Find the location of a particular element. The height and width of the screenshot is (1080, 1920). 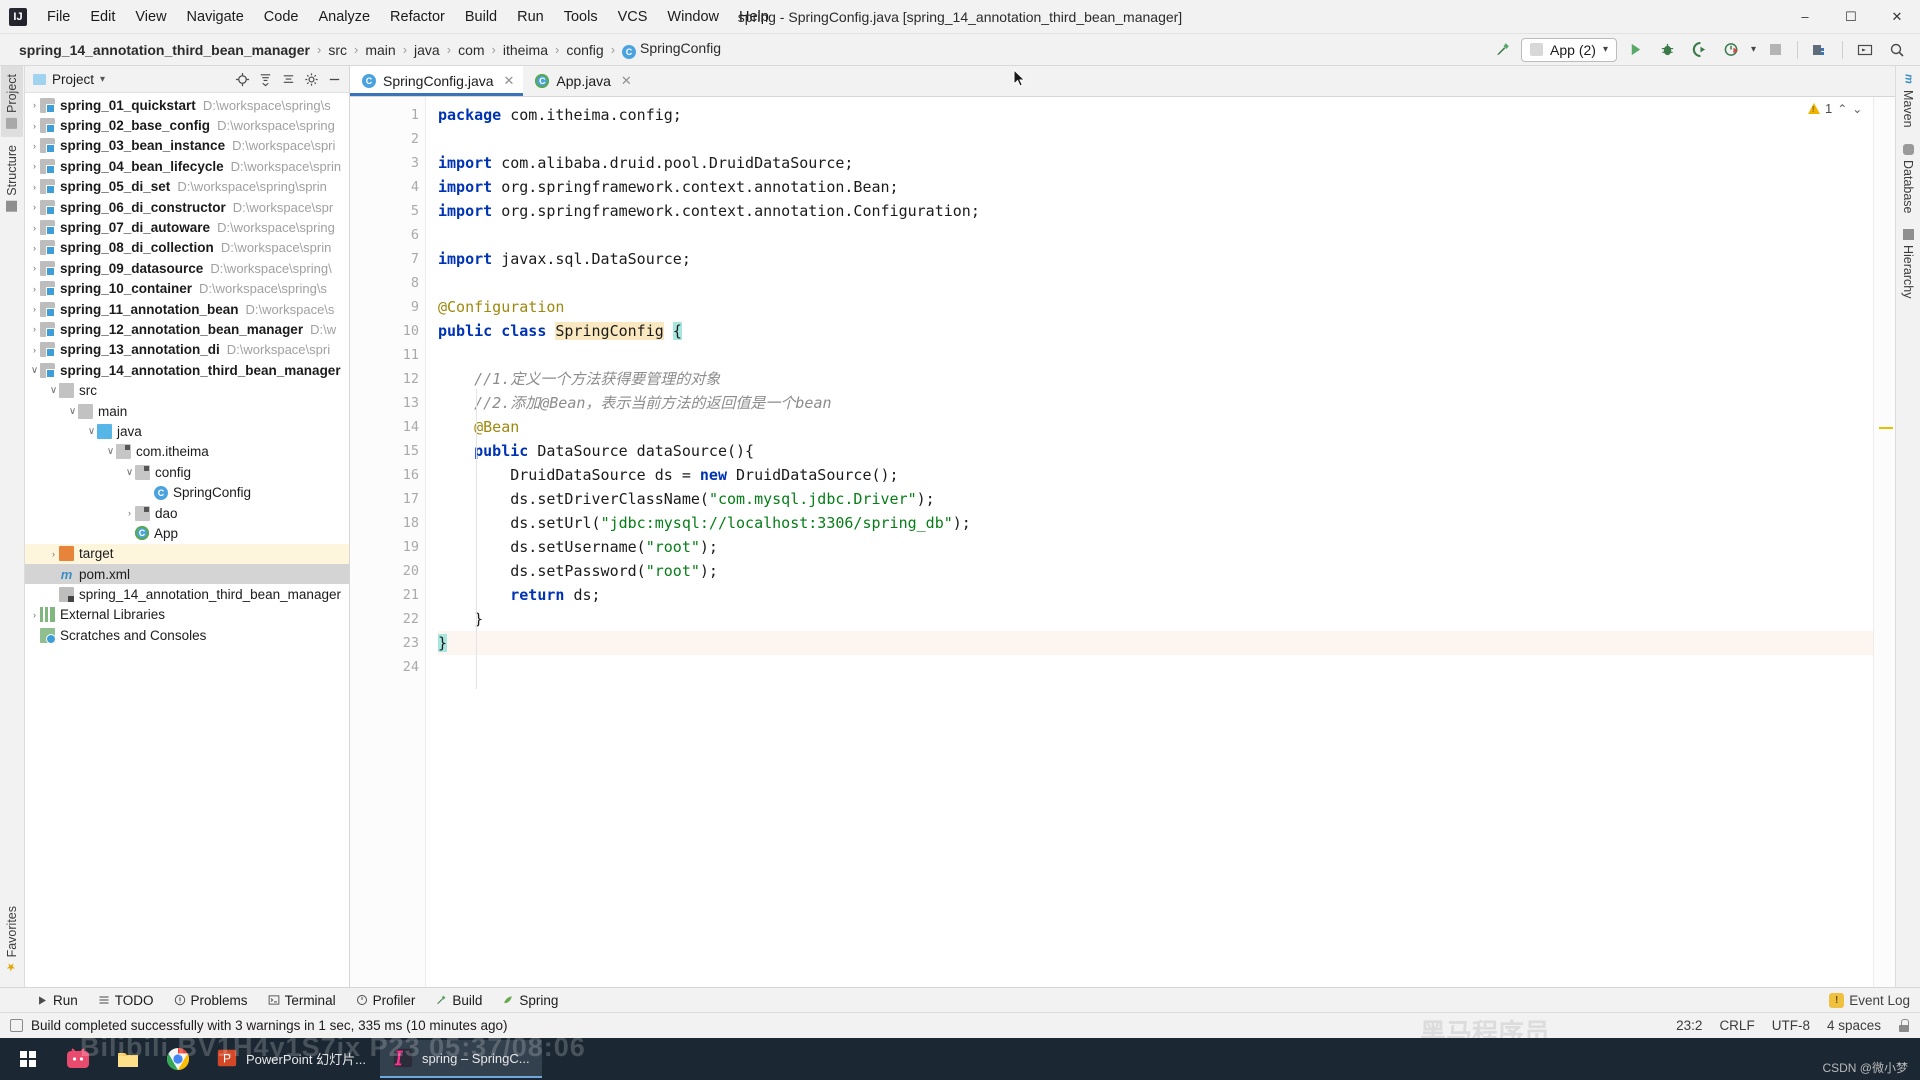

close-icon: ✕ is located at coordinates (626, 81).